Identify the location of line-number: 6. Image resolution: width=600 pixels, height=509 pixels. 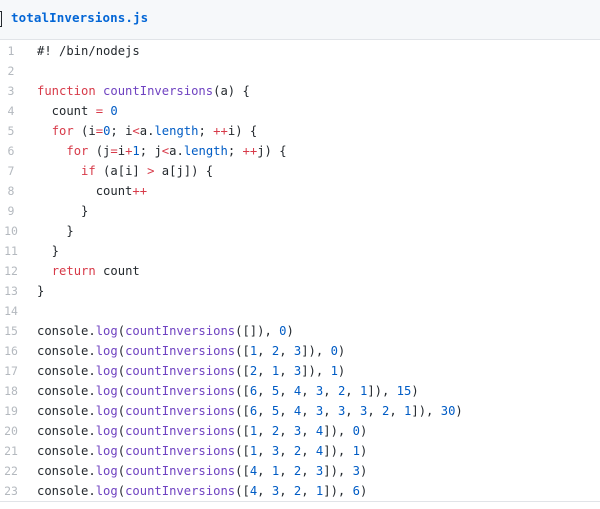
(11, 151).